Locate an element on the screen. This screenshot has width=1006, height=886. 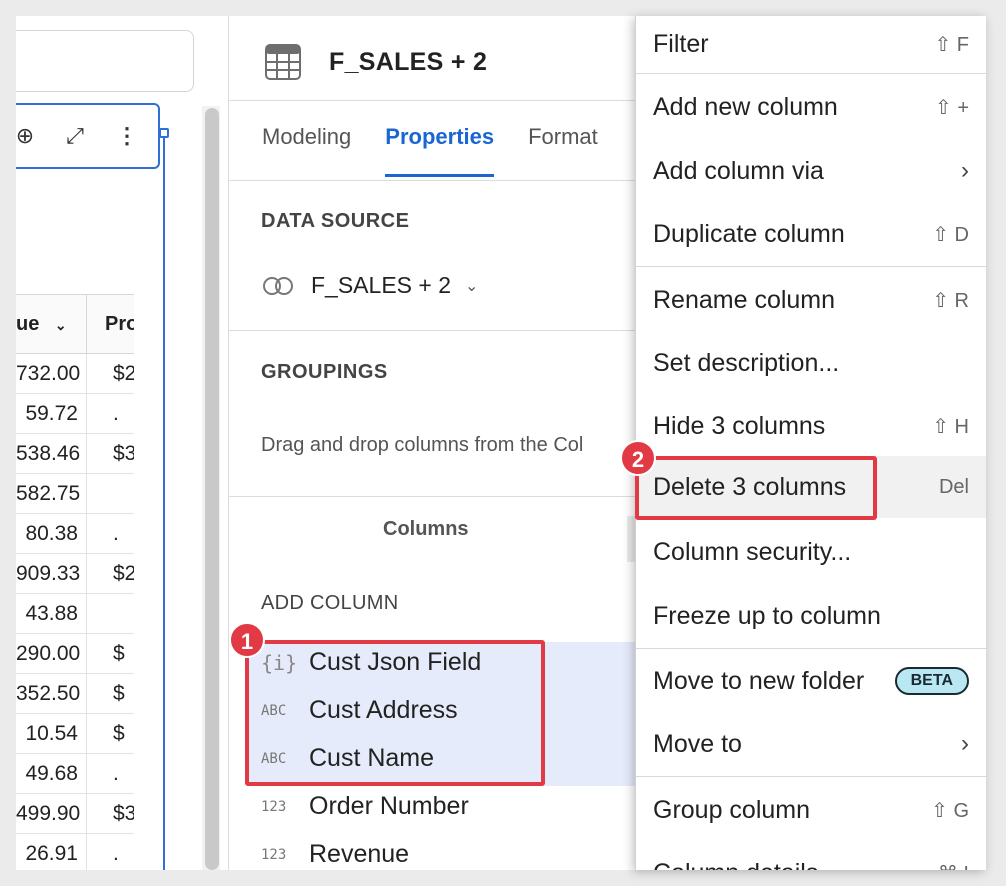
table-row: 732.00$2 is located at coordinates (75, 374).